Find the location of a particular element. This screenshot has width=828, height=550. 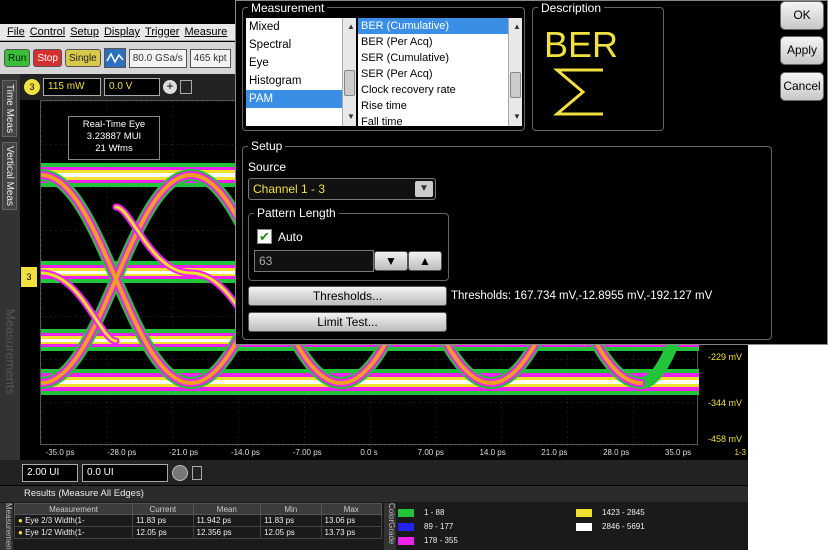

row-min: 12.05 ps is located at coordinates (291, 532).